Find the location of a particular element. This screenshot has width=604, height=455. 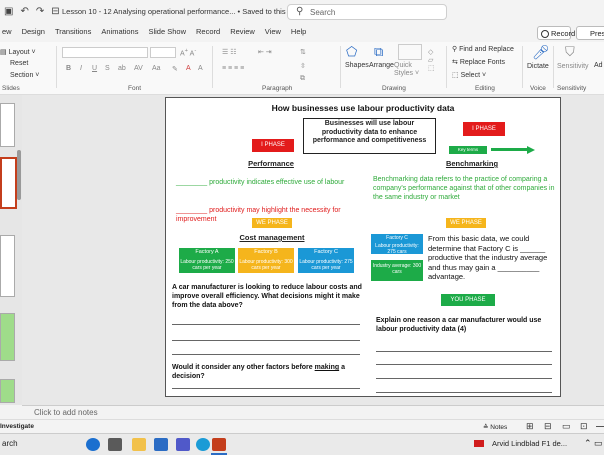

bold-icon: B is located at coordinates (68, 68).